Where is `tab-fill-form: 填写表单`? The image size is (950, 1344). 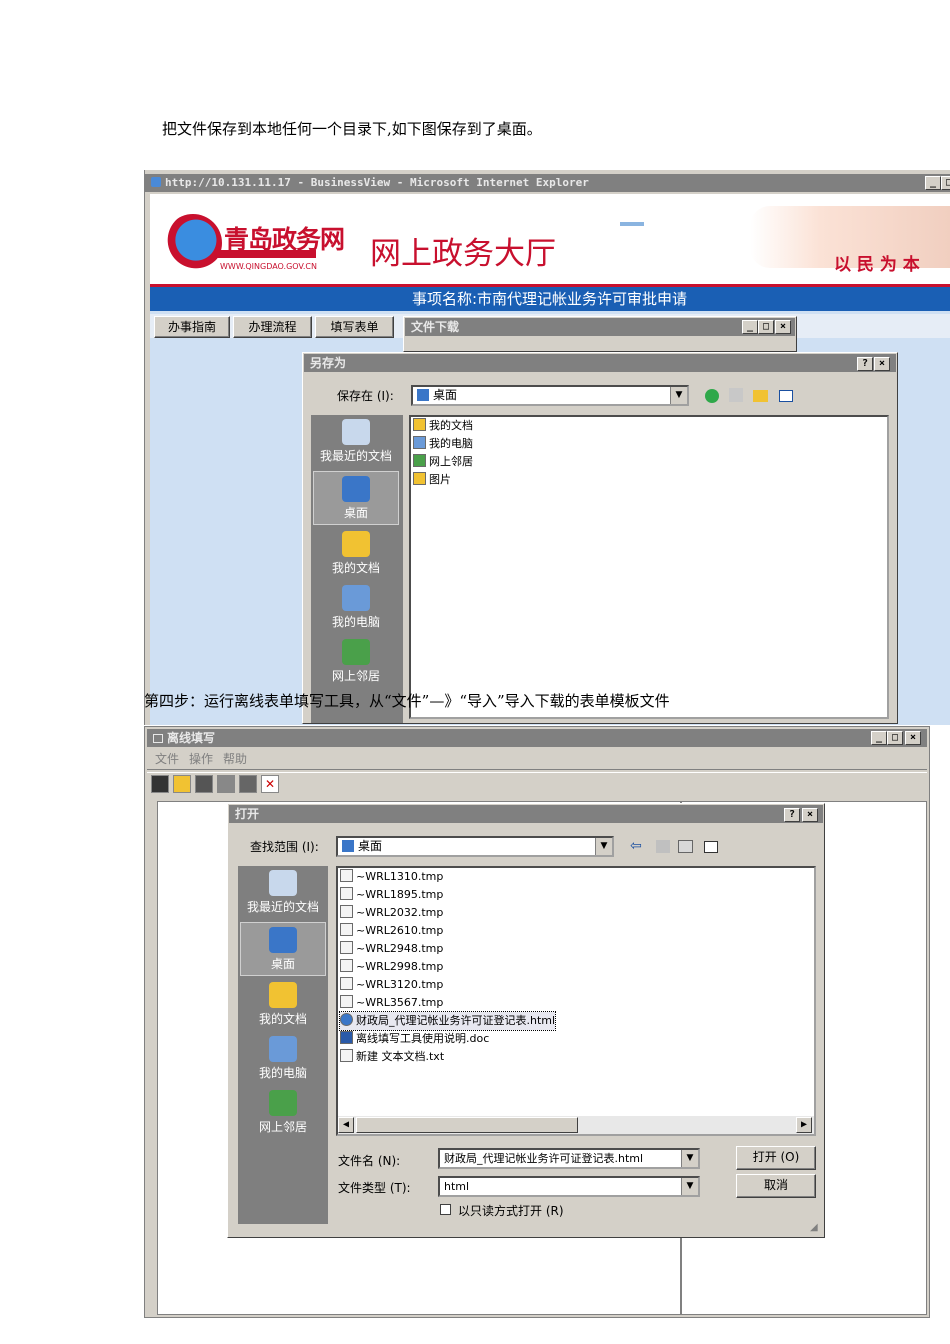
tab-fill-form: 填写表单 is located at coordinates (354, 327).